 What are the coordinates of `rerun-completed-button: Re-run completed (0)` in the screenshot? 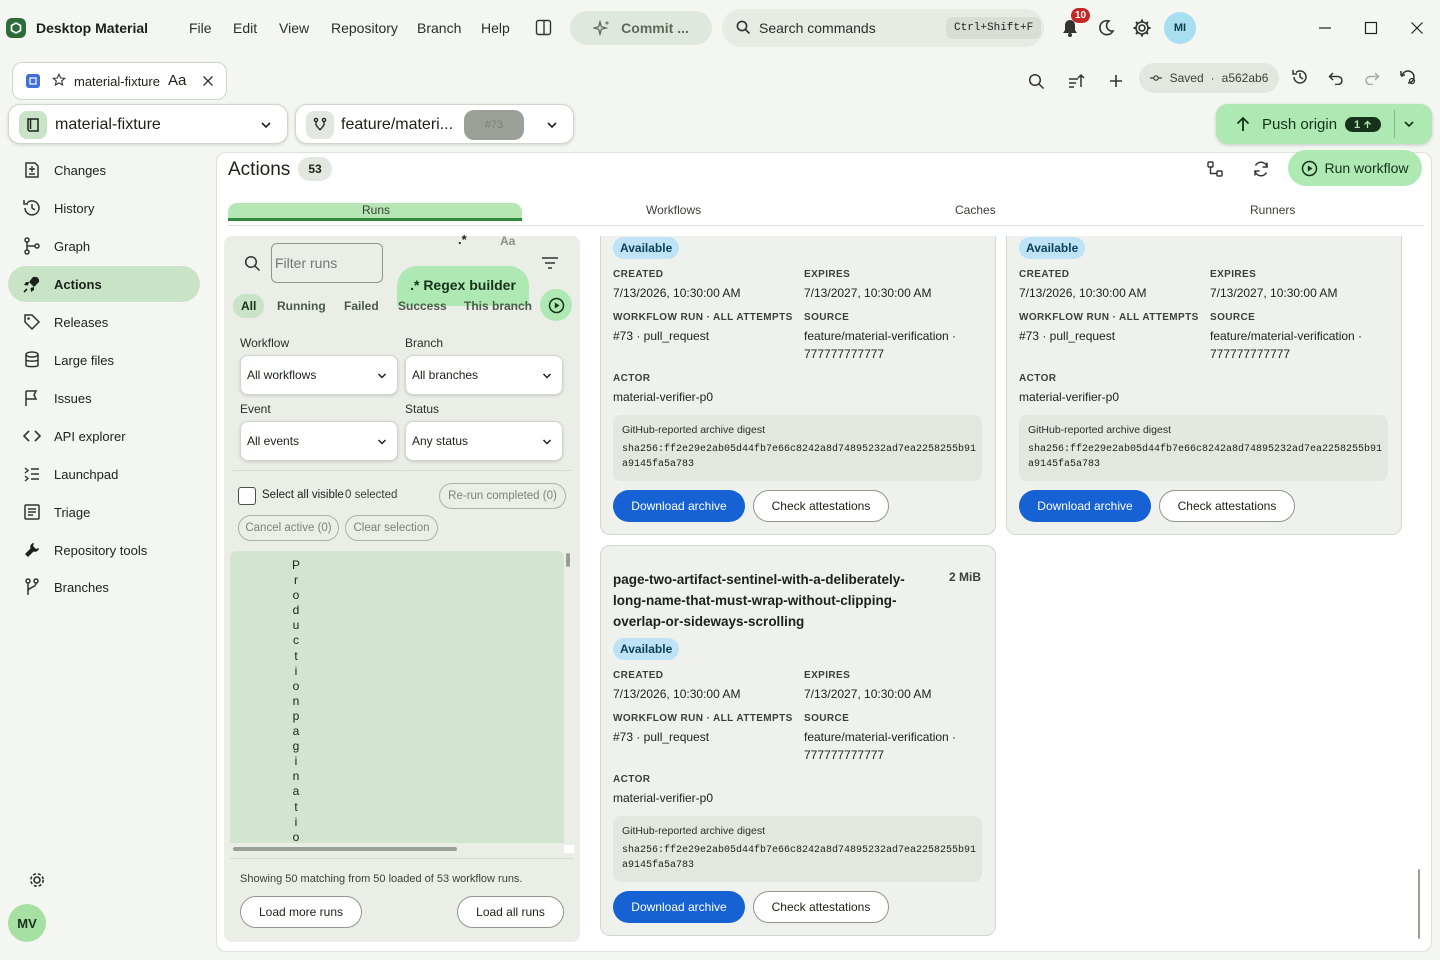 It's located at (502, 496).